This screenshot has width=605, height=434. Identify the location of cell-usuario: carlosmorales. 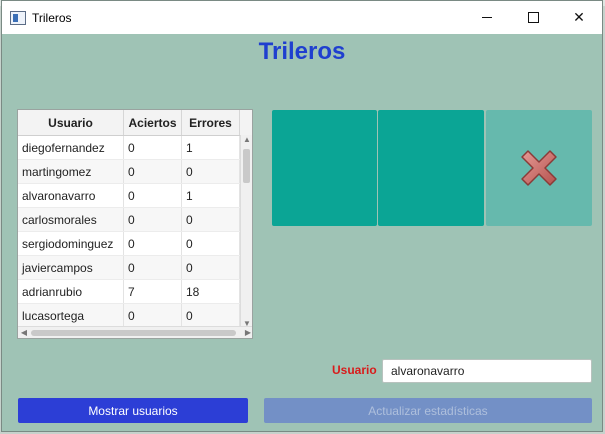
(71, 219).